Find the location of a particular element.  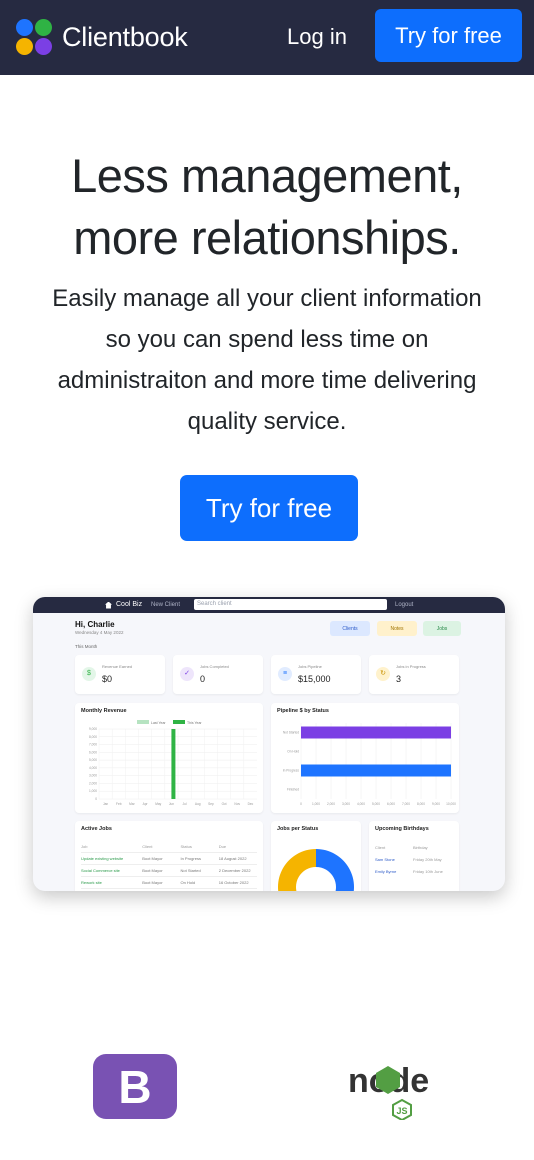

y-tick-label: 9,000 is located at coordinates (93, 729).